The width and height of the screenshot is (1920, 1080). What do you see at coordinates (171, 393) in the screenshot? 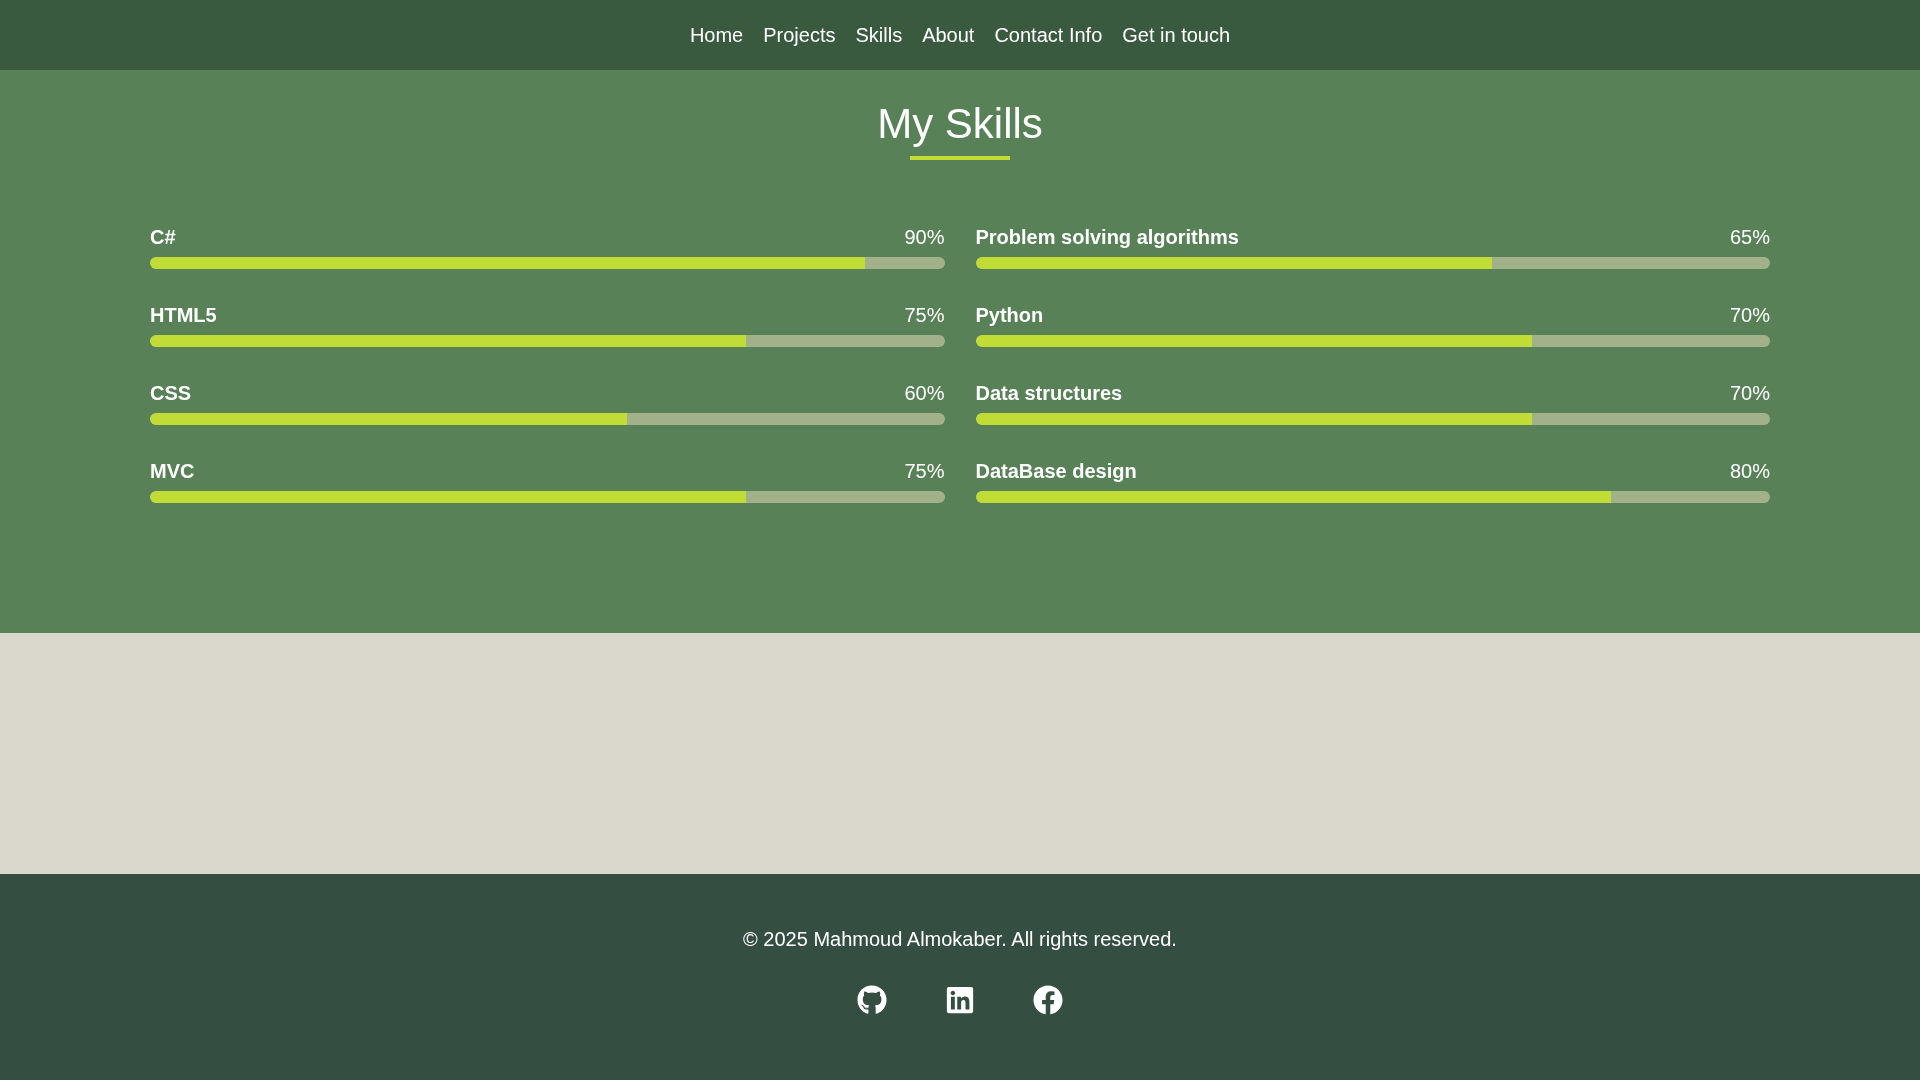
I see `skill-name: CSS` at bounding box center [171, 393].